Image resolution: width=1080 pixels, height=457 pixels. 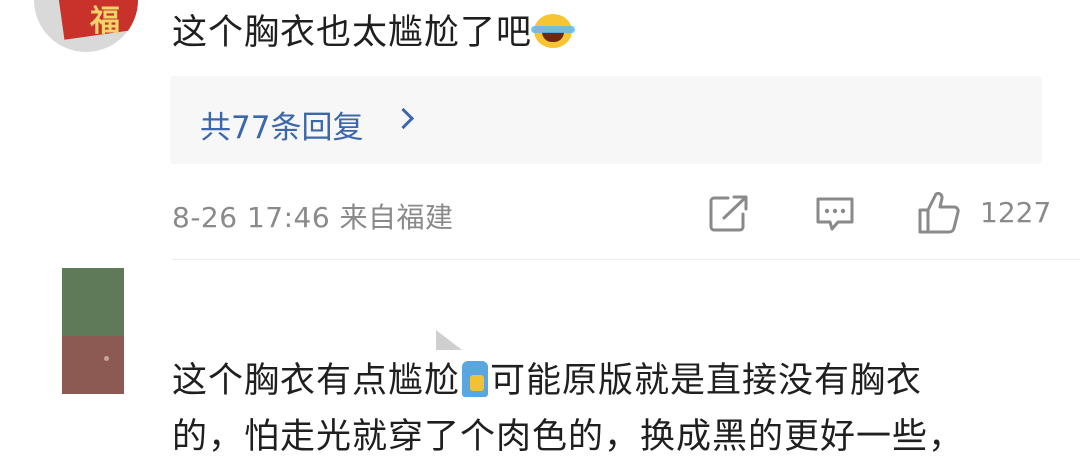 I want to click on avatar-detail, so click(x=106, y=358).